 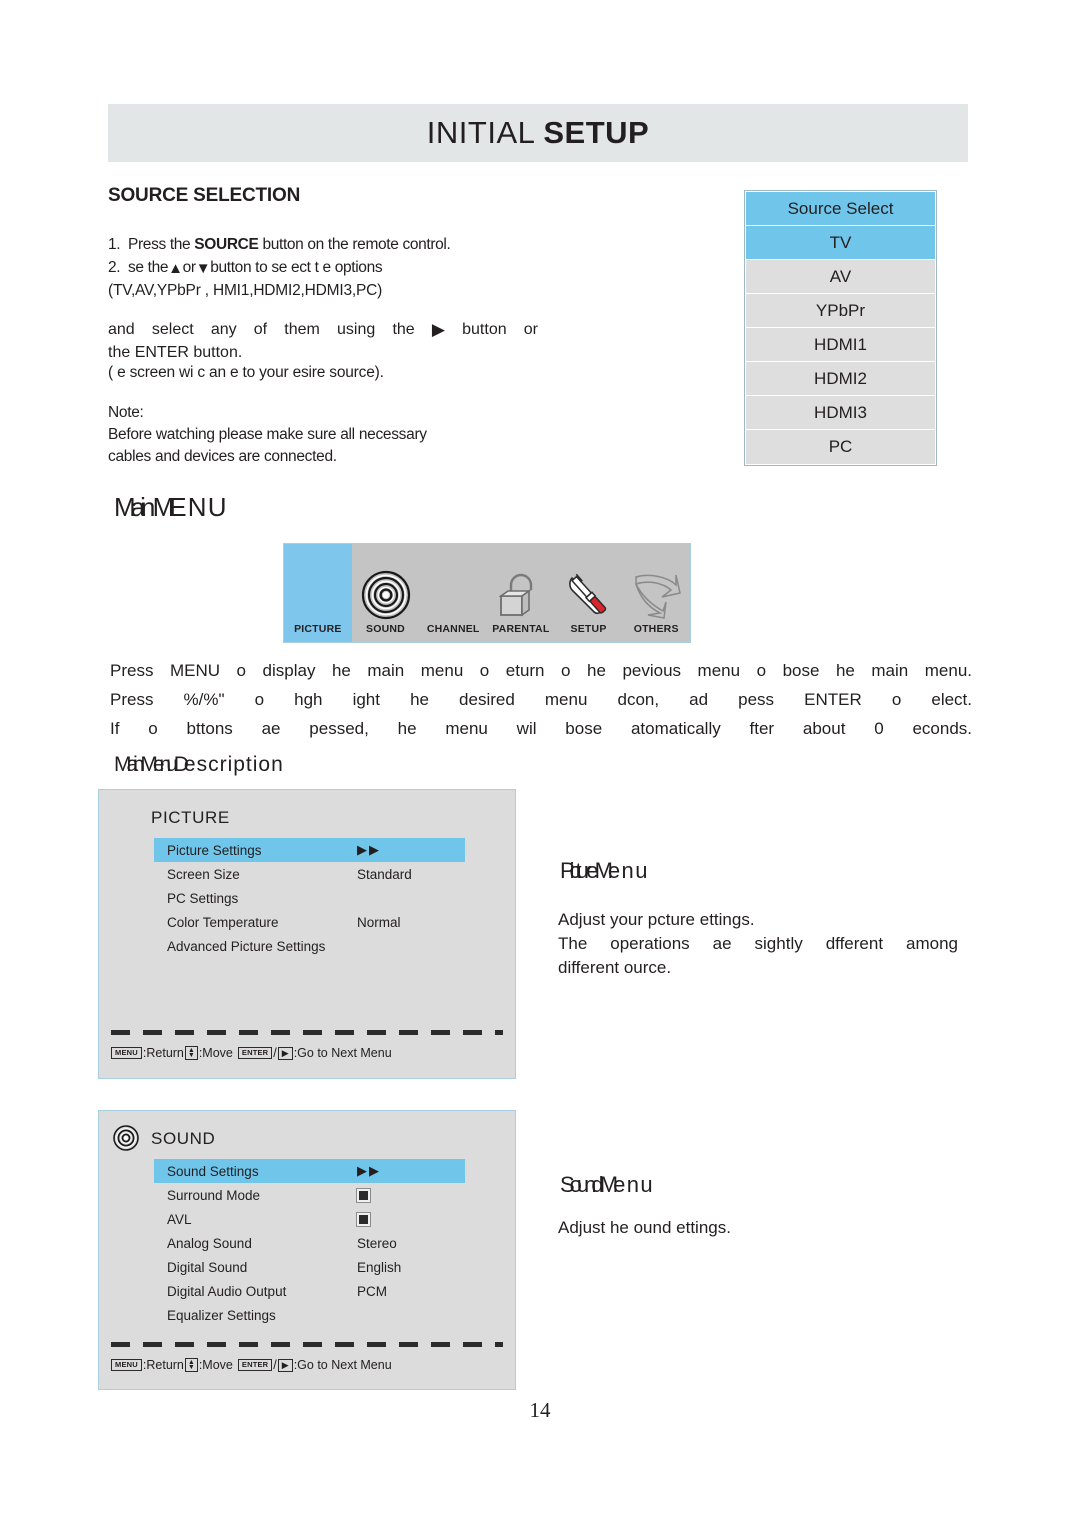 What do you see at coordinates (209, 1243) in the screenshot?
I see `sound-row-label: Analog Sound` at bounding box center [209, 1243].